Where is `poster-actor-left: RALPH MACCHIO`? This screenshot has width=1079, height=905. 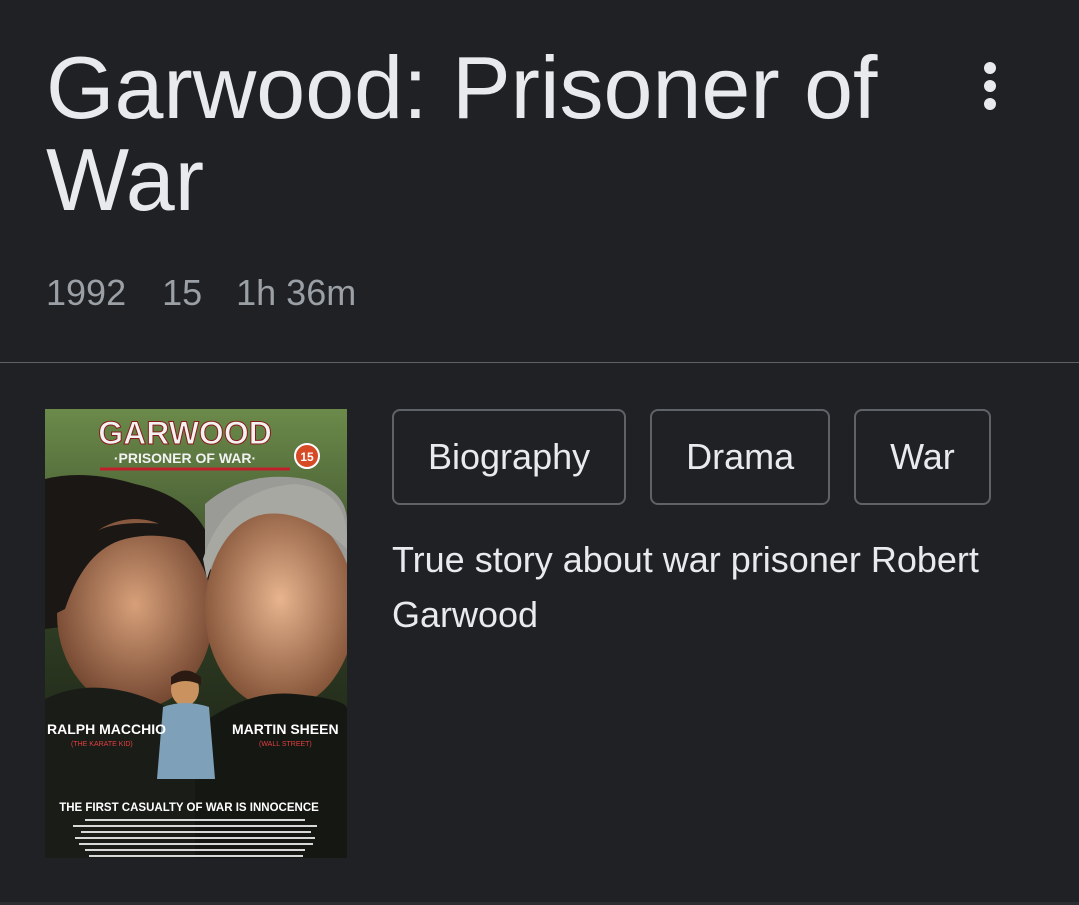 poster-actor-left: RALPH MACCHIO is located at coordinates (106, 729).